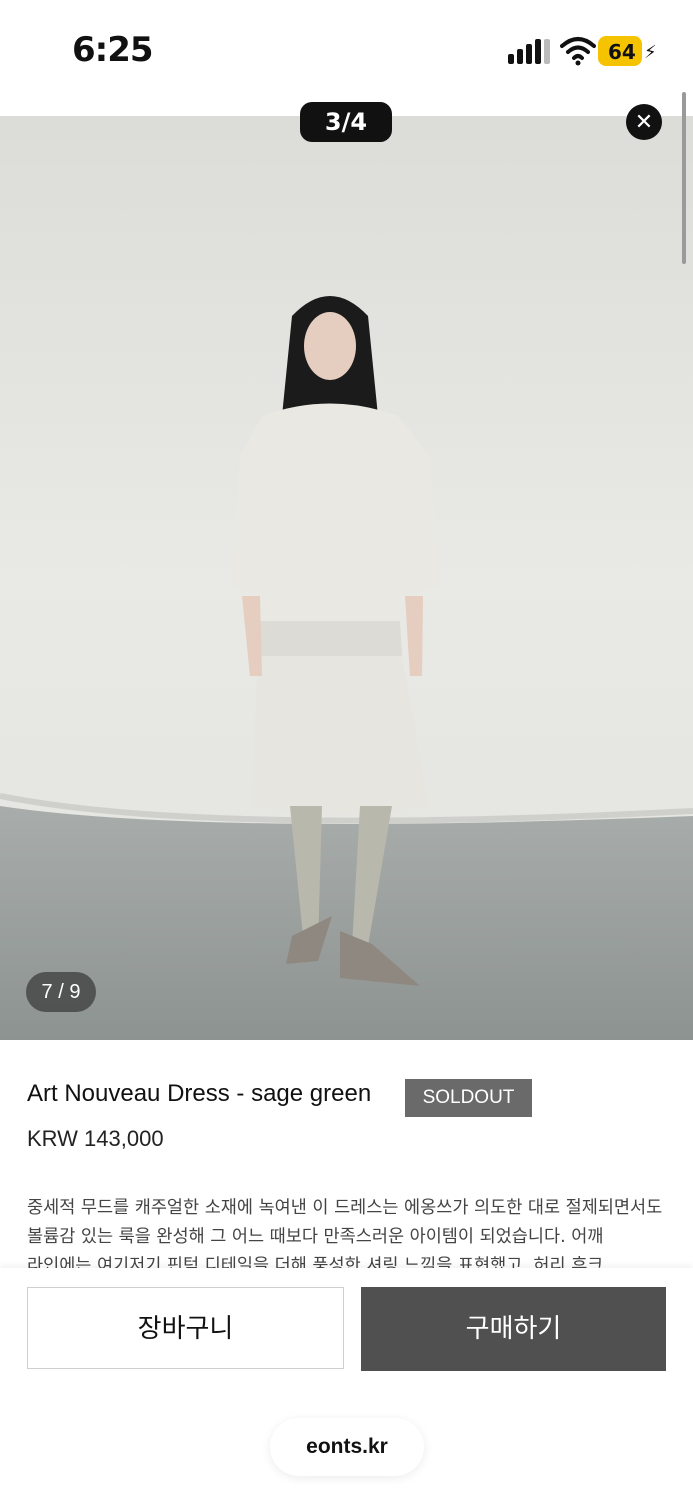  What do you see at coordinates (346, 122) in the screenshot?
I see `gallery-counter: 3/4` at bounding box center [346, 122].